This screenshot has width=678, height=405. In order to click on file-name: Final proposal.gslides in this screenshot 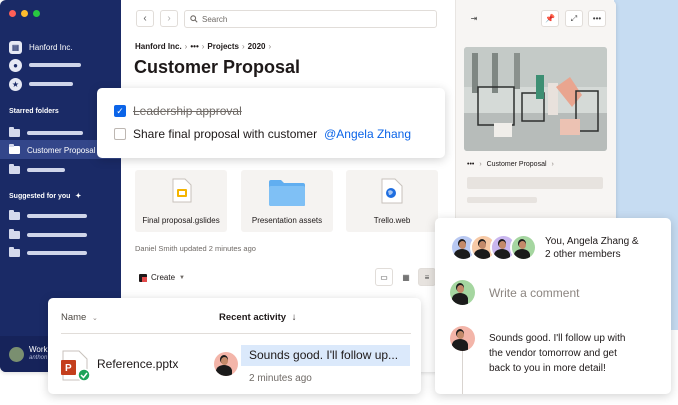, I will do `click(181, 220)`.